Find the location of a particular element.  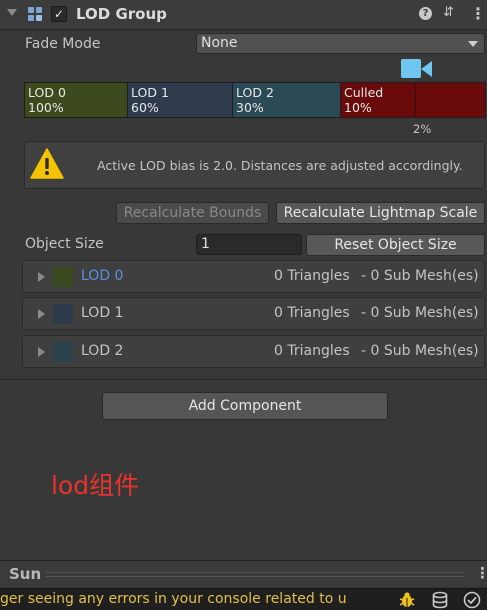

lod-row-2: LOD 2 0 Triangles - 0 Sub Mesh(es) is located at coordinates (253, 351).